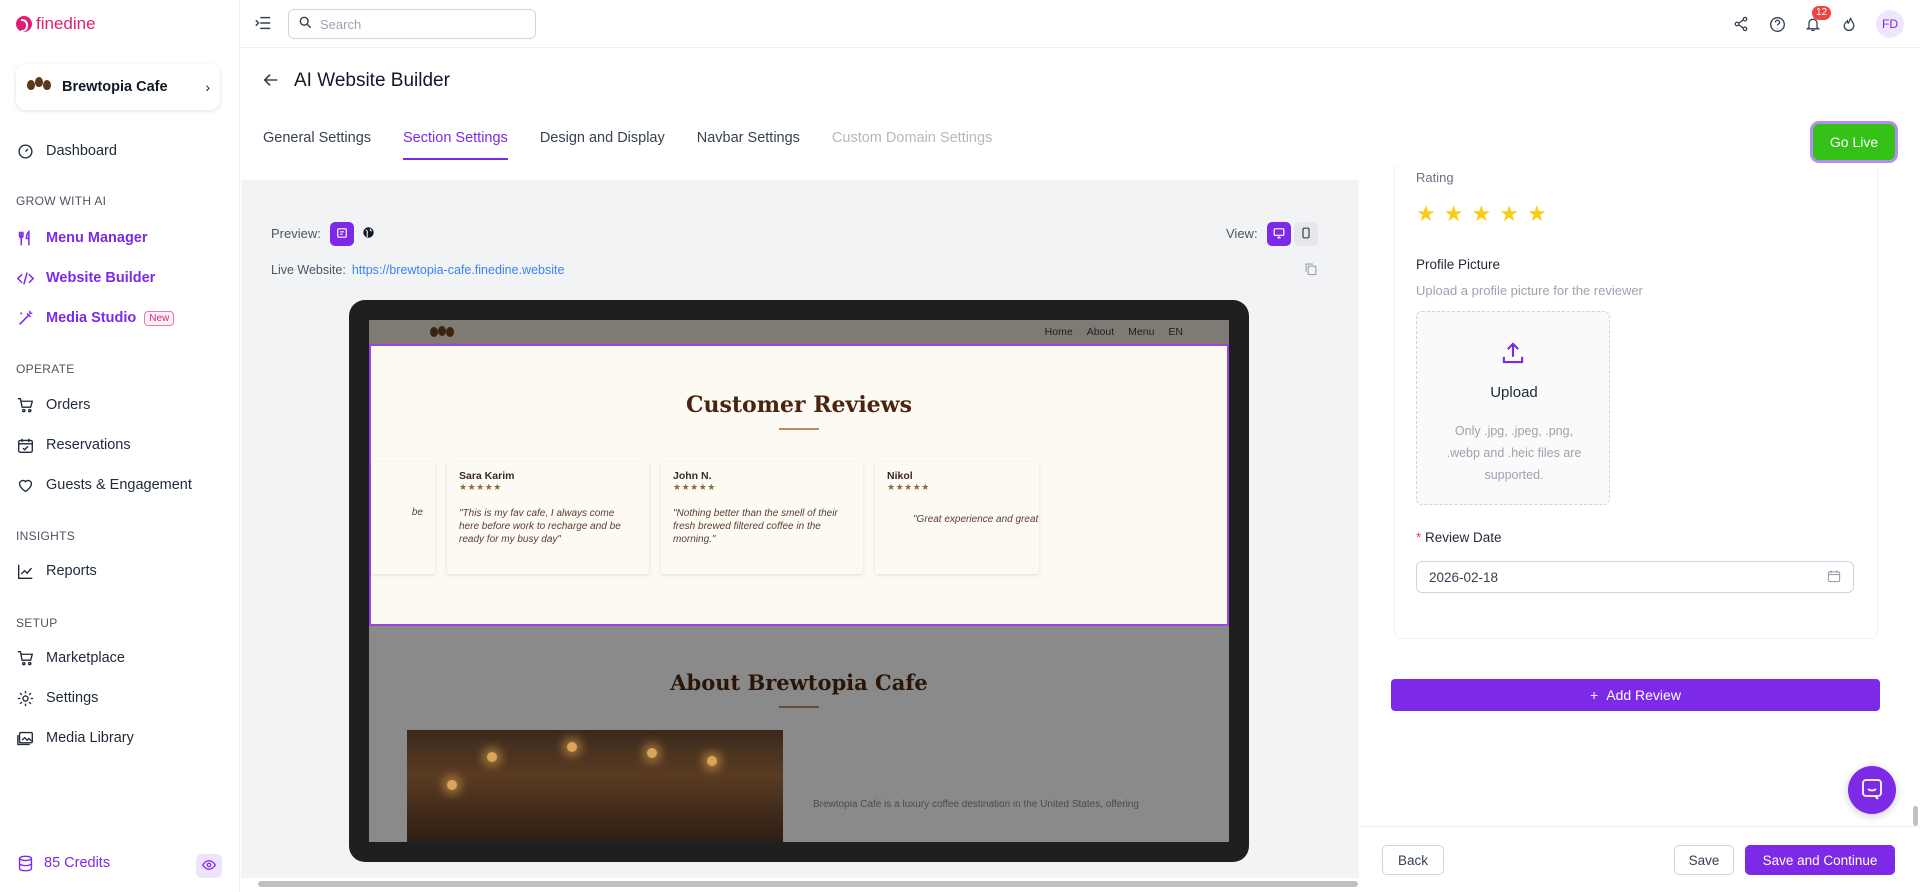 The height and width of the screenshot is (892, 1920). Describe the element at coordinates (417, 512) in the screenshot. I see `review-quote: be` at that location.